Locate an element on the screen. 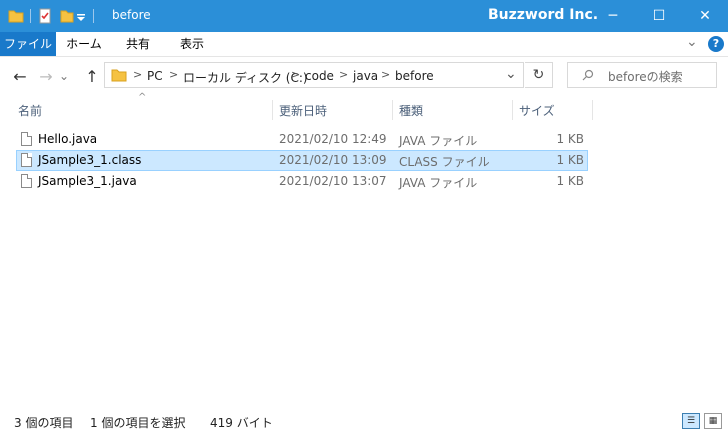 The image size is (728, 432). tab-file: ファイル is located at coordinates (28, 44).